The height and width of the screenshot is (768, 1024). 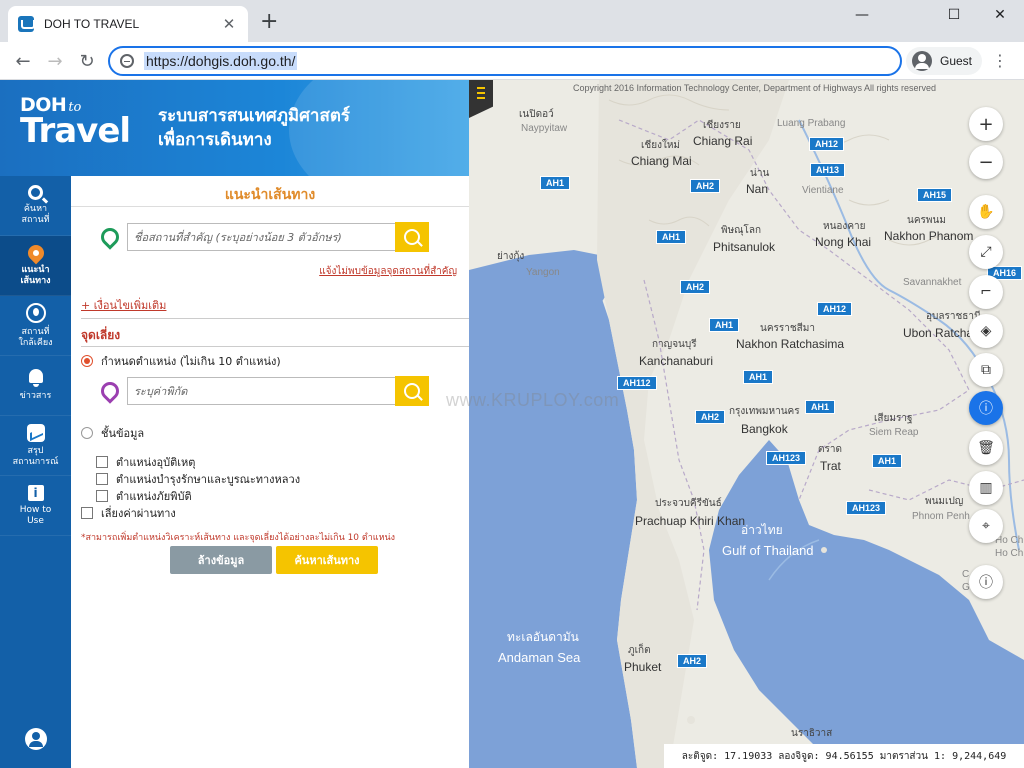 What do you see at coordinates (144, 496) in the screenshot?
I see `layer-disaster-option: ตำแหน่งภัยพิบัติ` at bounding box center [144, 496].